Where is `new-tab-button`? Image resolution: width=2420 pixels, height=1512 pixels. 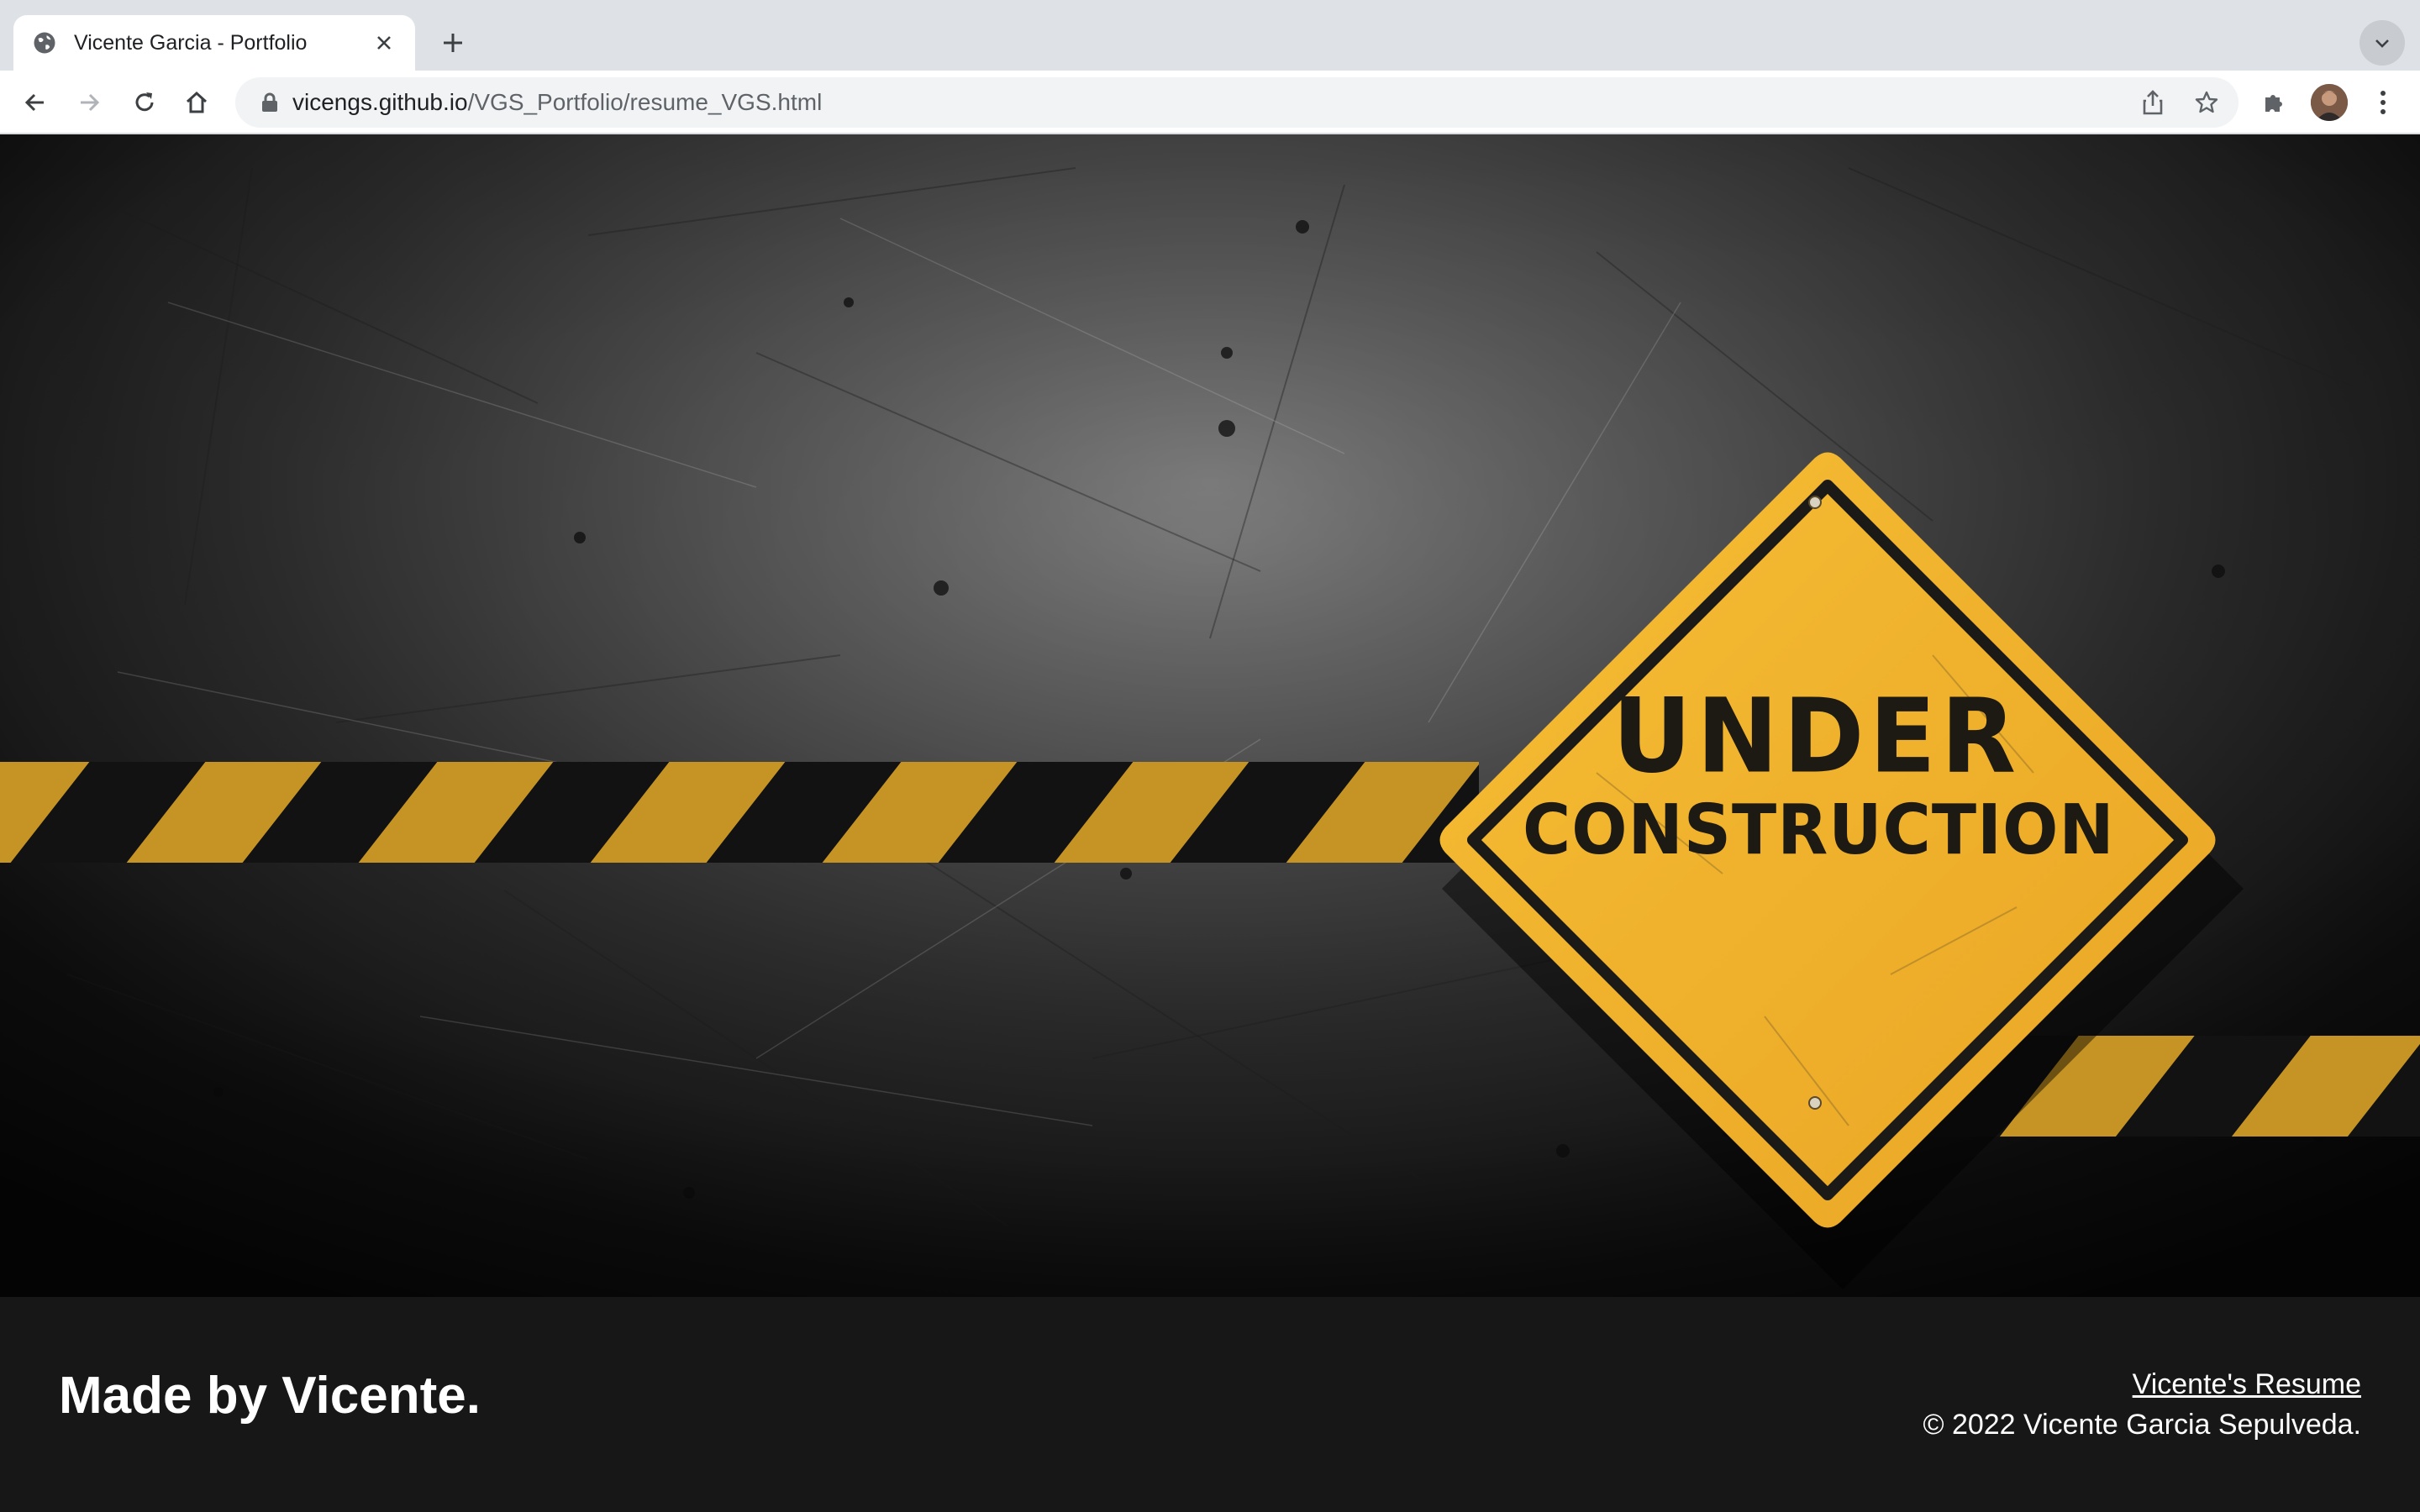 new-tab-button is located at coordinates (453, 43).